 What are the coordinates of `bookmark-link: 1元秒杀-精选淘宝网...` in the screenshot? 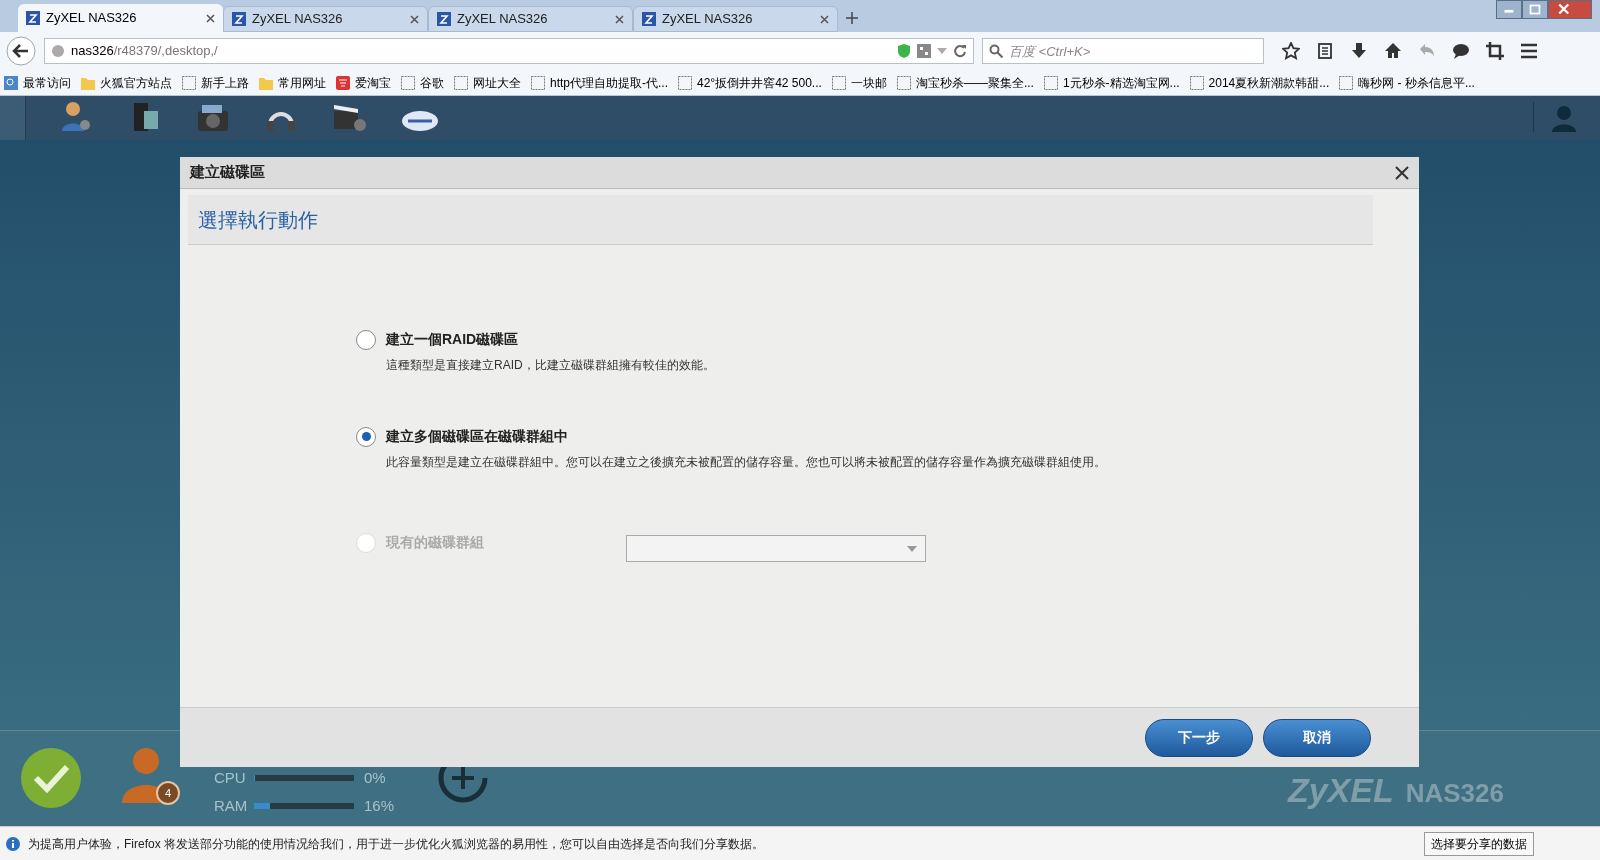 It's located at (1111, 82).